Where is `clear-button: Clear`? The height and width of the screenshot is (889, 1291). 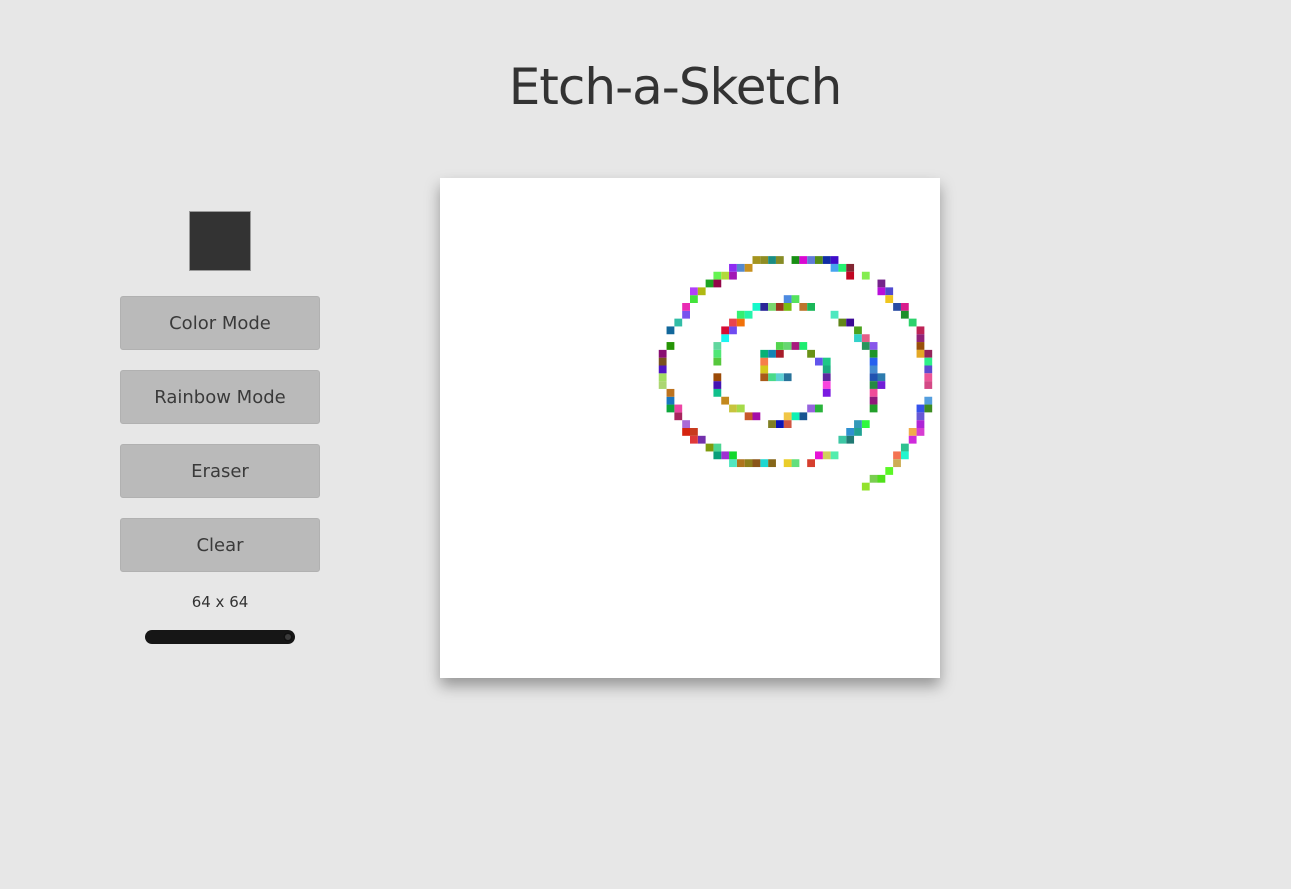 clear-button: Clear is located at coordinates (220, 545).